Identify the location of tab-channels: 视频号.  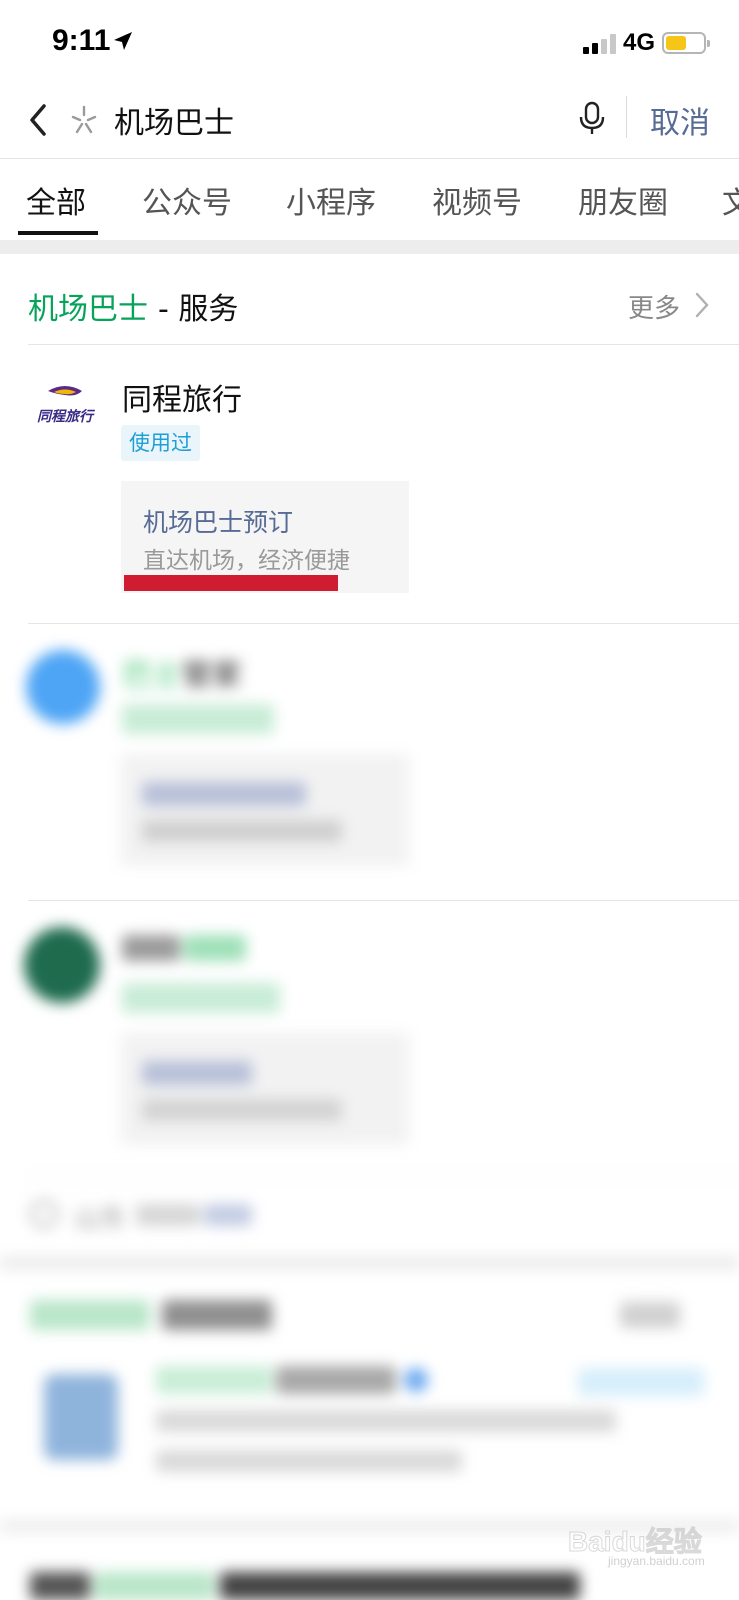
(477, 200).